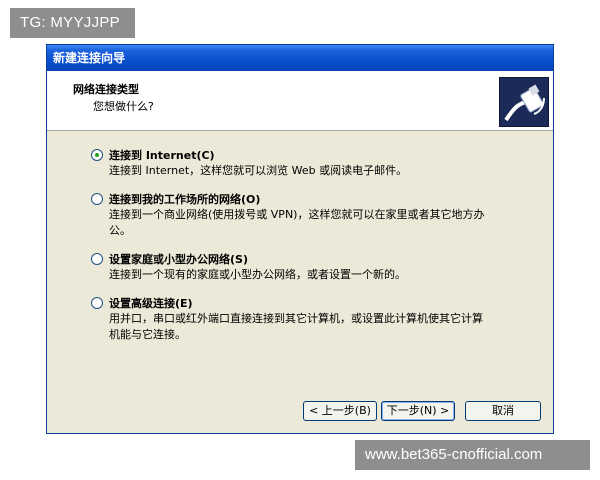 This screenshot has width=600, height=480. I want to click on window-title: 新建连接向导, so click(300, 58).